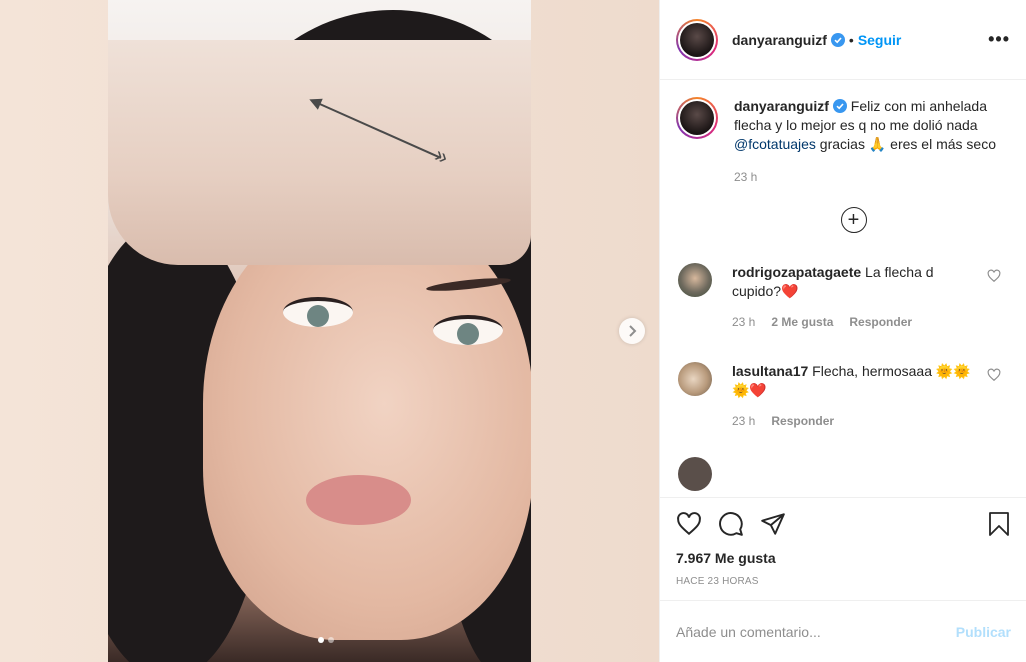 The image size is (1026, 662). Describe the element at coordinates (843, 558) in the screenshot. I see `likes-count: 7.967 Me gusta` at that location.